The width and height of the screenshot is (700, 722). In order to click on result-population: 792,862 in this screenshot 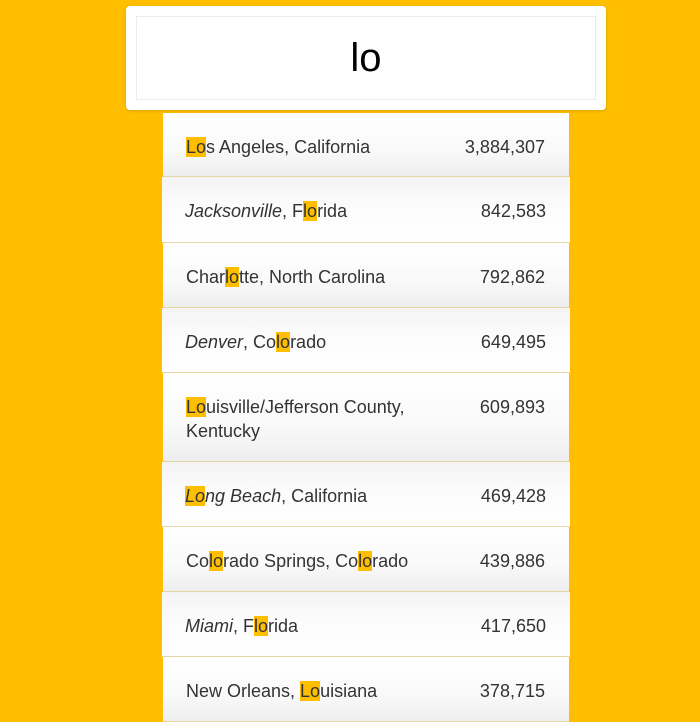, I will do `click(512, 277)`.